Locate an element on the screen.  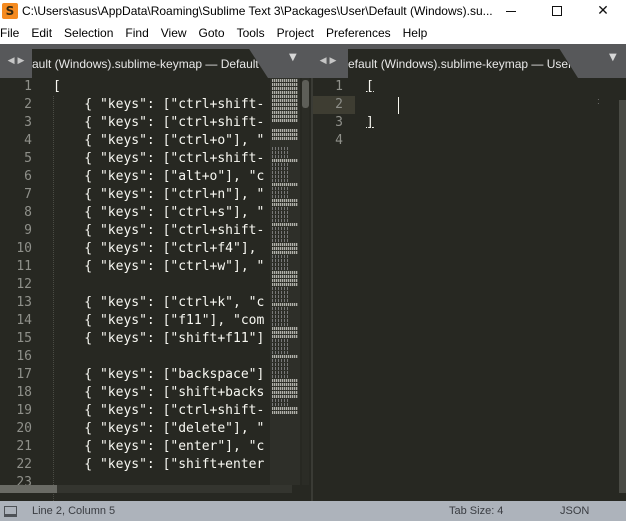
code-line: 18 { "keys": ["shift+backs is located at coordinates (155, 393).